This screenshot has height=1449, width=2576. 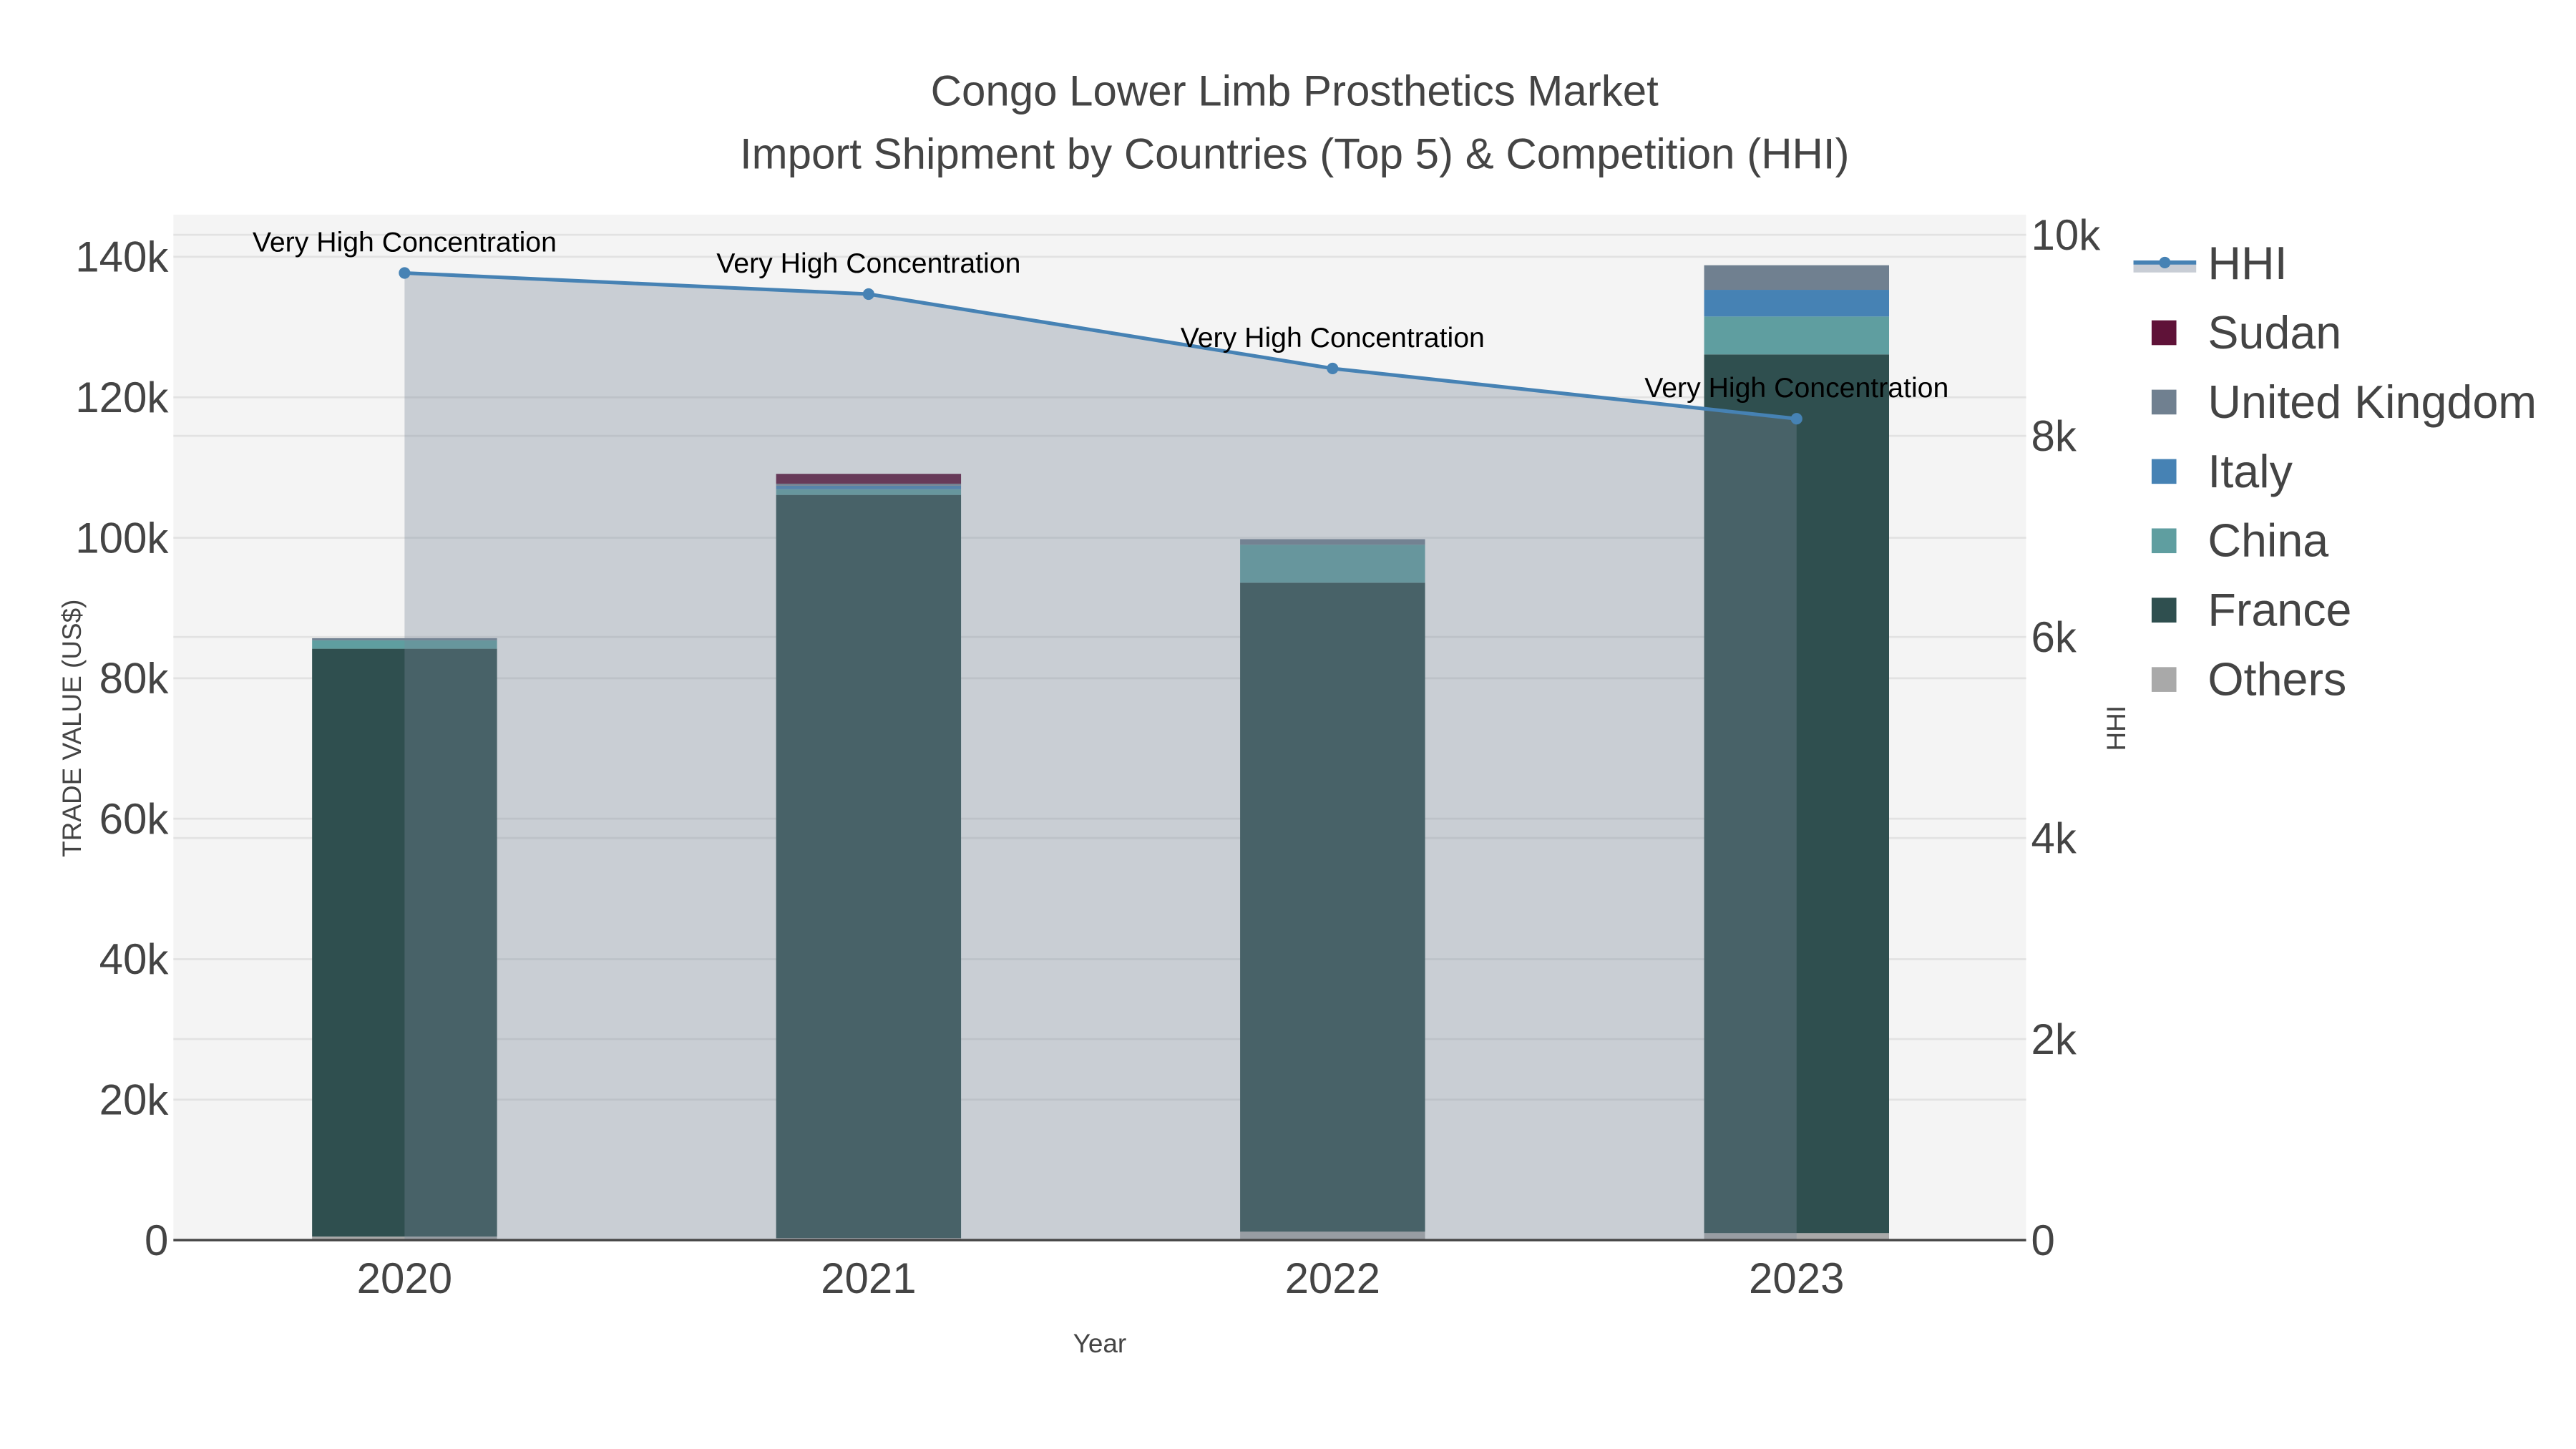 I want to click on x-tick-label: 2022, so click(x=1332, y=1278).